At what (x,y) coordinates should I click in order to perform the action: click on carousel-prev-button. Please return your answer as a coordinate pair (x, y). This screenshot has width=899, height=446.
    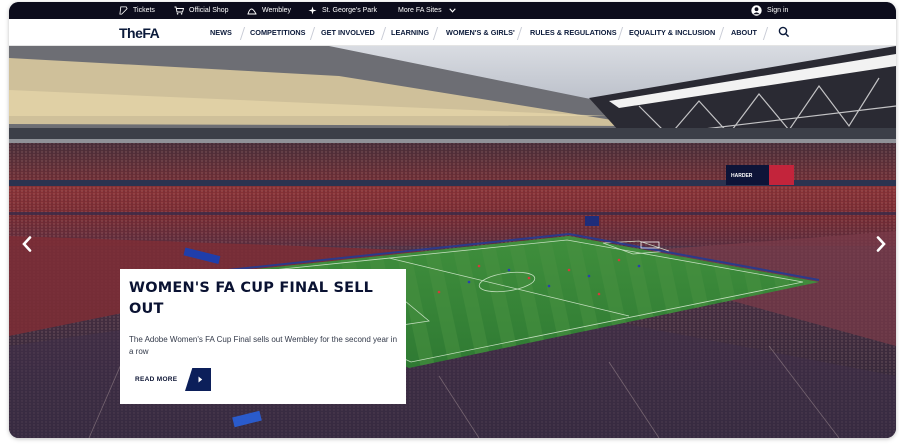
    Looking at the image, I should click on (27, 244).